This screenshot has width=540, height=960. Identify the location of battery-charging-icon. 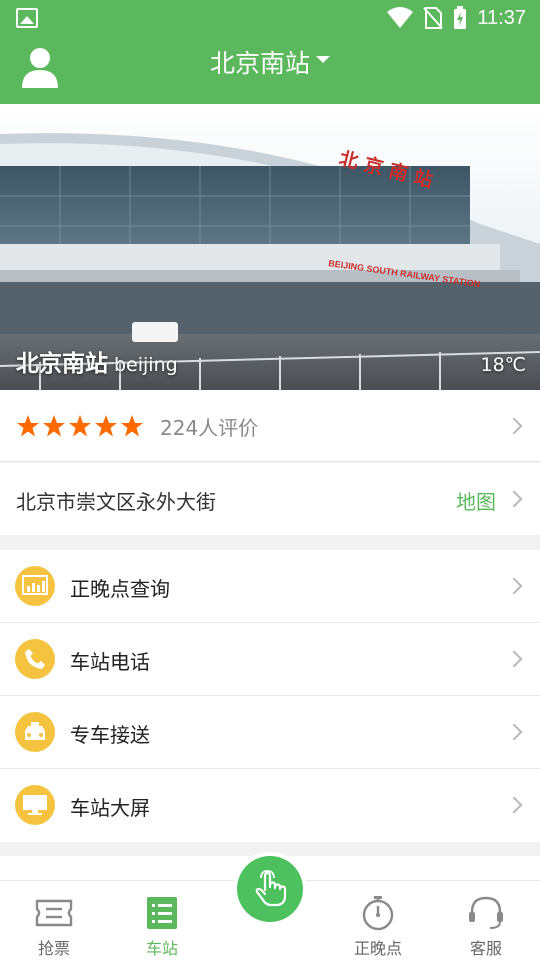
(460, 17).